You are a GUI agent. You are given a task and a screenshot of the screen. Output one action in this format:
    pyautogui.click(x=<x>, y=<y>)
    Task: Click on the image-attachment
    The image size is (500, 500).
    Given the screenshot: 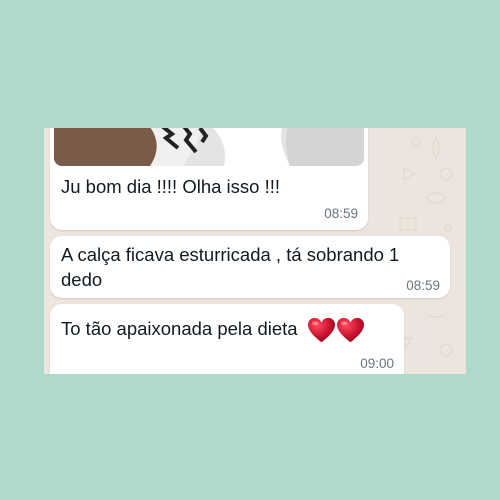 What is the action you would take?
    pyautogui.click(x=209, y=147)
    